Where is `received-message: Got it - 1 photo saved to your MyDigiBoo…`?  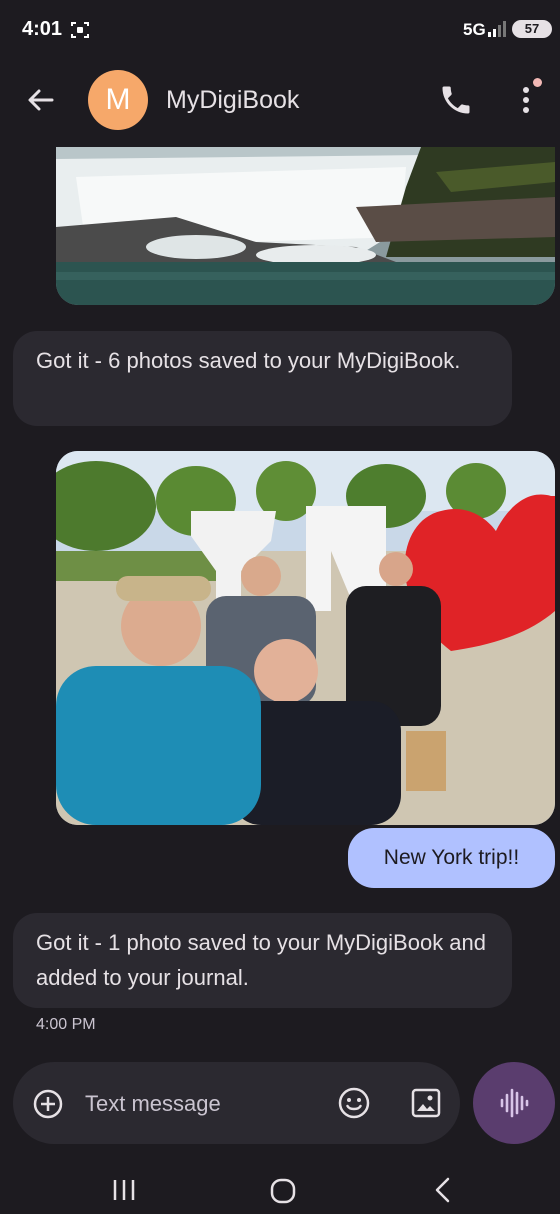 received-message: Got it - 1 photo saved to your MyDigiBoo… is located at coordinates (262, 960).